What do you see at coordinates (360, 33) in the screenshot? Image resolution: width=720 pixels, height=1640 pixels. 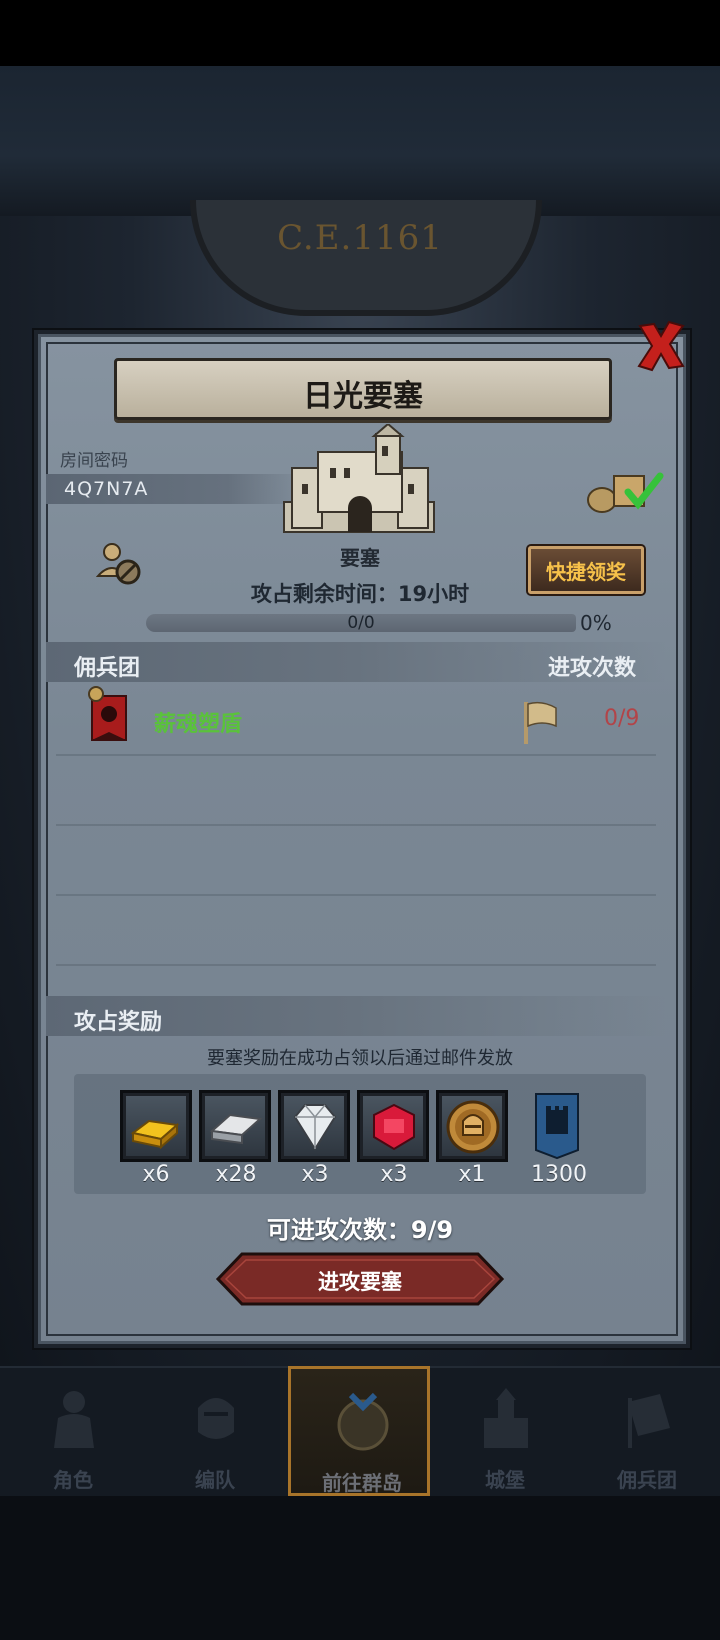 I see `top-black-bar` at bounding box center [360, 33].